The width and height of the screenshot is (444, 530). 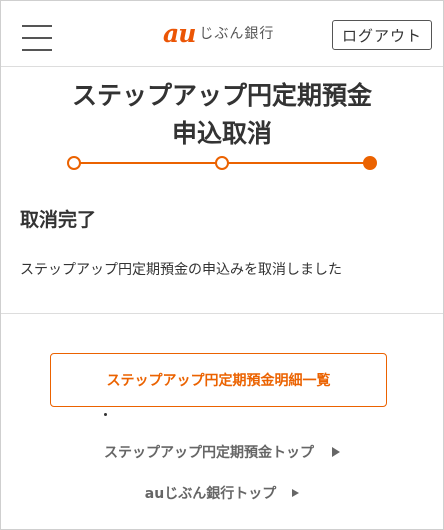 I want to click on bank-top-link: auじぶん銀行トップ, so click(x=222, y=493).